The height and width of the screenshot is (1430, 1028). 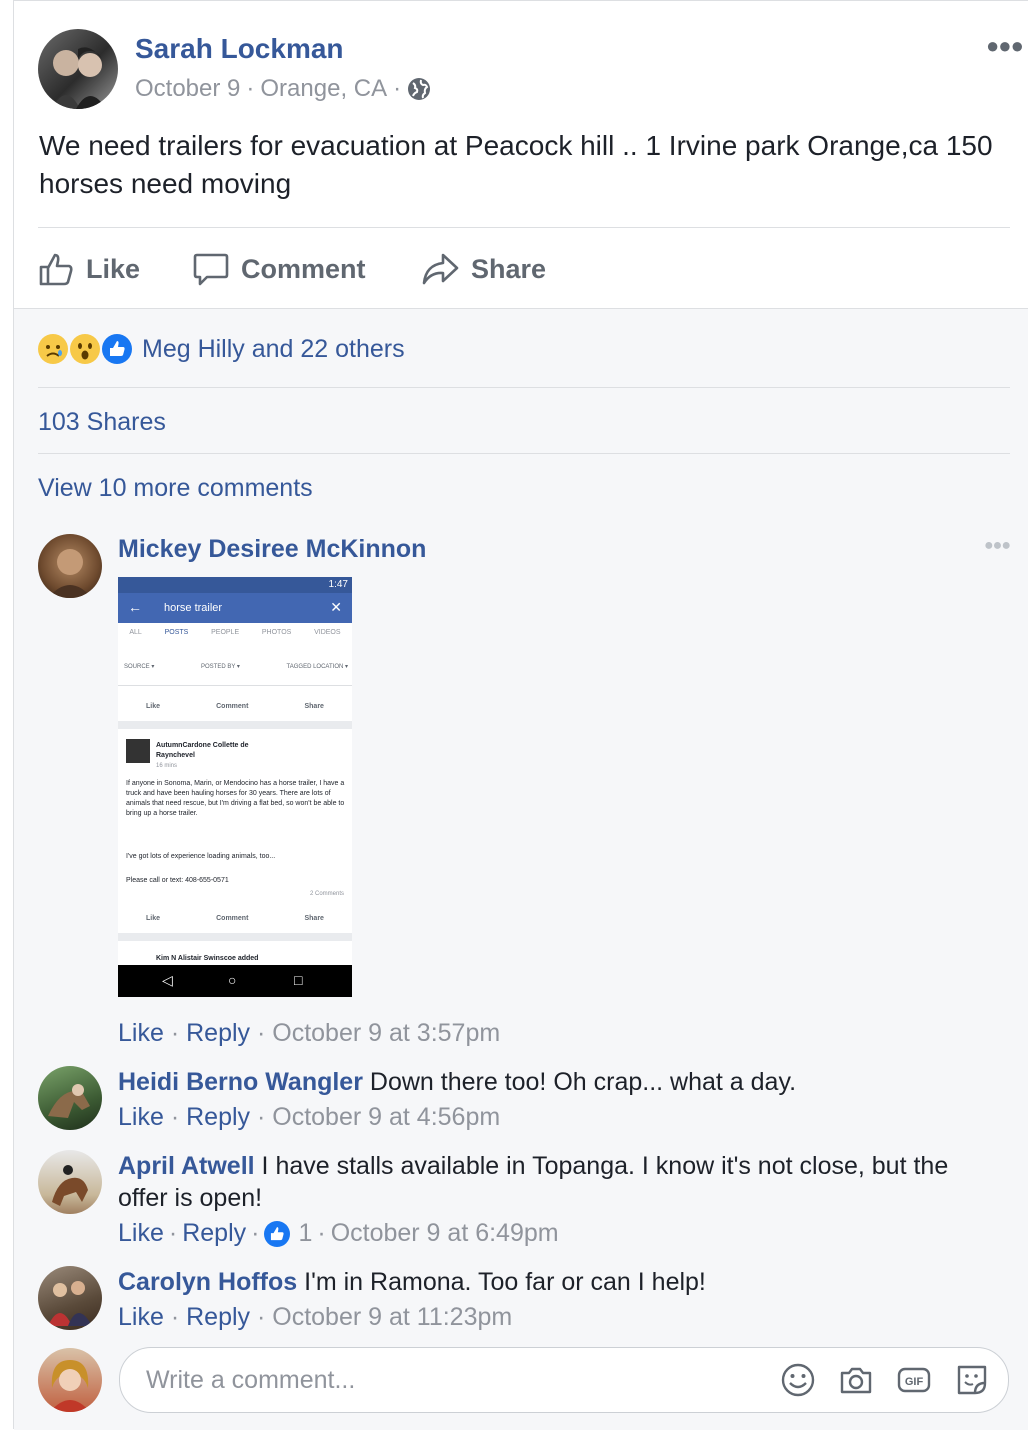 I want to click on screenshot-actions-bottom: Like Comment Share, so click(x=235, y=918).